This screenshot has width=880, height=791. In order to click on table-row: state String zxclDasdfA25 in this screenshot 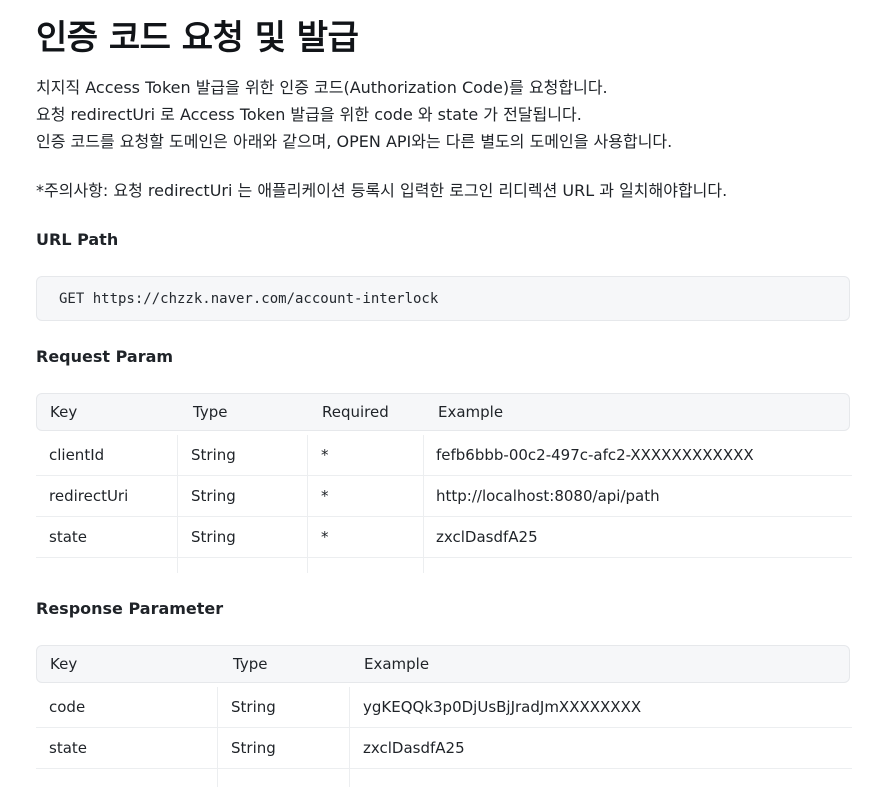, I will do `click(444, 748)`.